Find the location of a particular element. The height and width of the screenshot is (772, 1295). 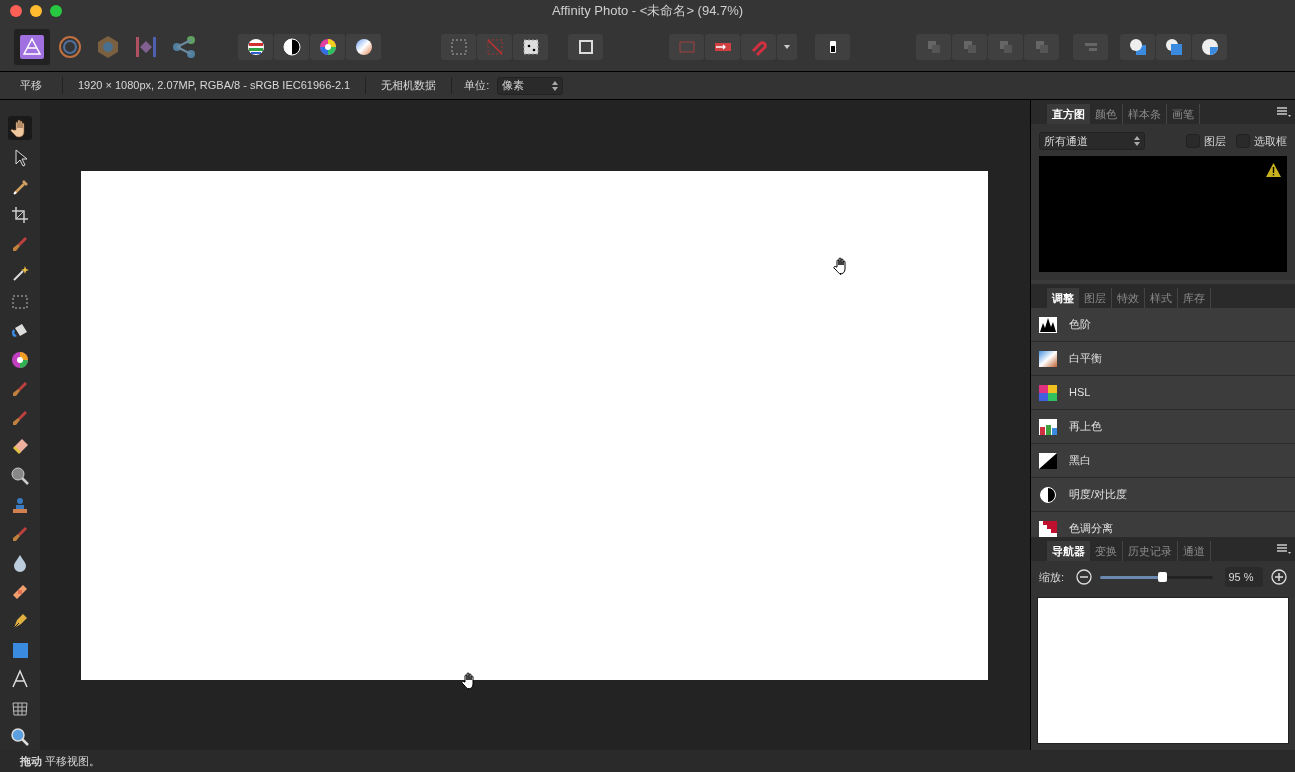

document-info: 1920 × 1080px, 2.07MP, RGBA/8 - sRGB IEC61966-2.1 is located at coordinates (215, 85).